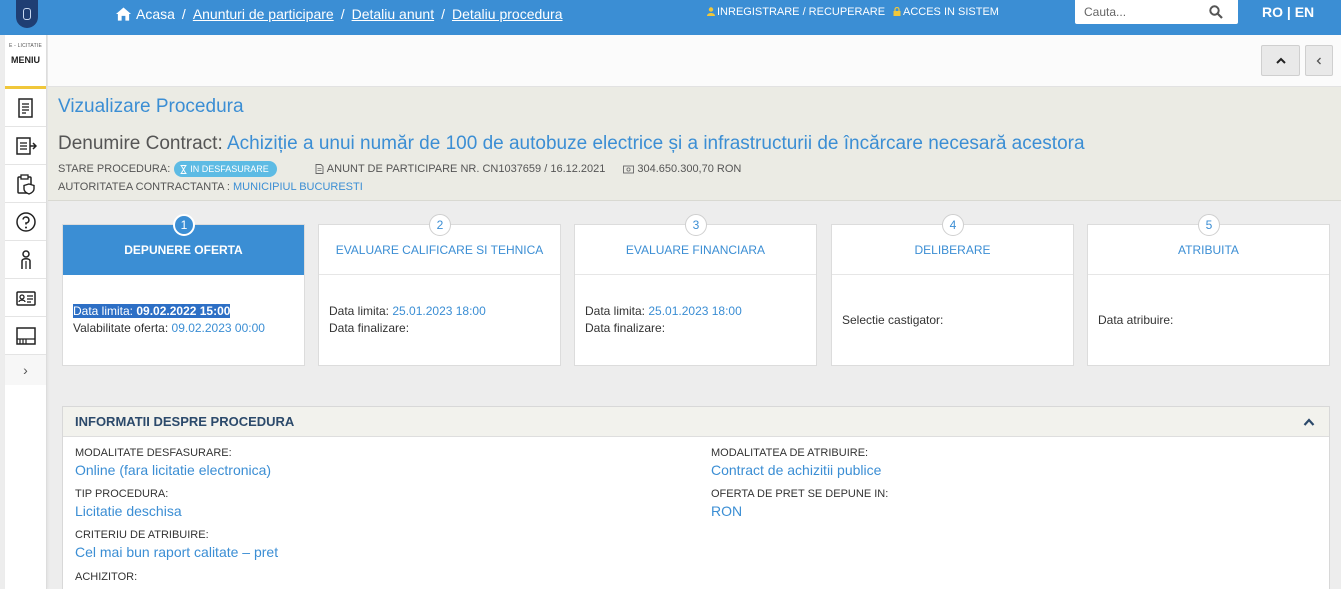 The height and width of the screenshot is (589, 1341). What do you see at coordinates (185, 421) in the screenshot?
I see `panel-title: INFORMATII DESPRE PROCEDURA` at bounding box center [185, 421].